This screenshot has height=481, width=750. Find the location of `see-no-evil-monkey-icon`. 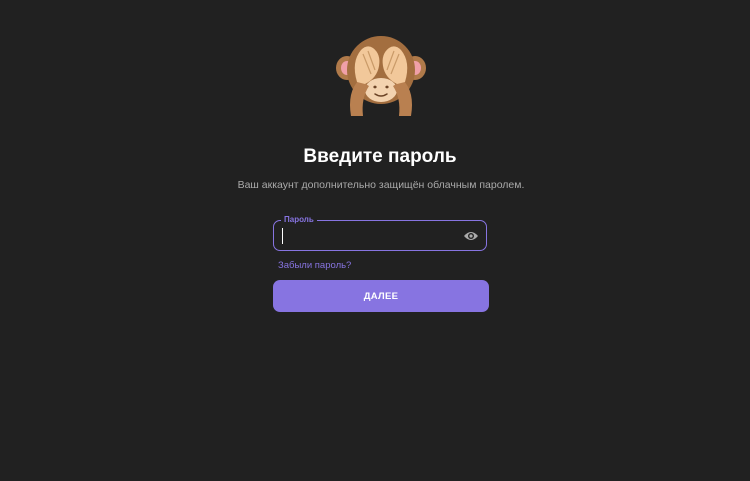

see-no-evil-monkey-icon is located at coordinates (381, 76).